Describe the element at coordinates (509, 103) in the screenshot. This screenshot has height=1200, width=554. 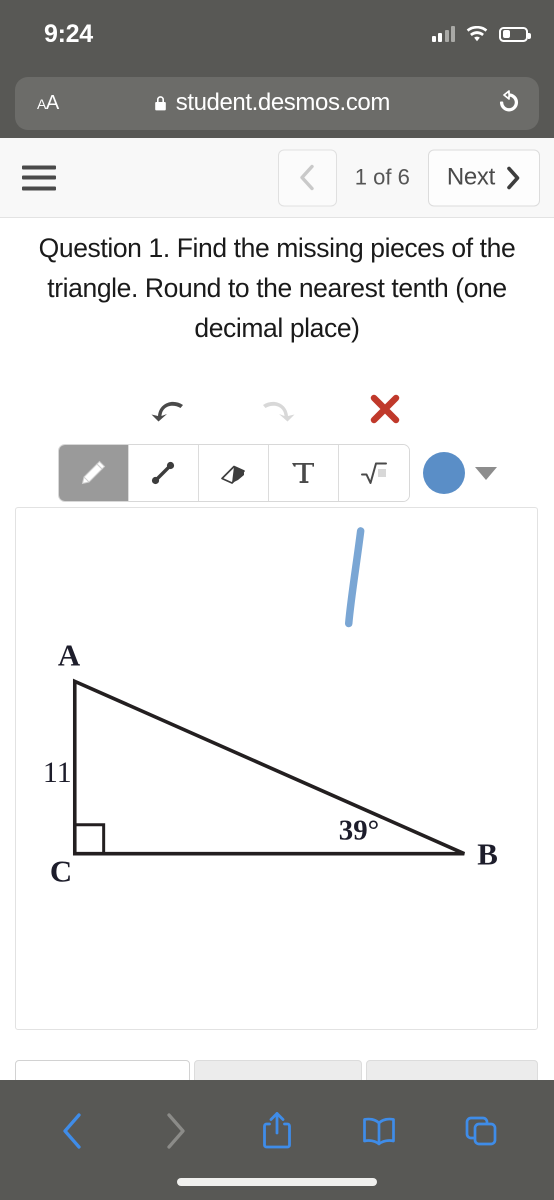
I see `reload-icon` at that location.